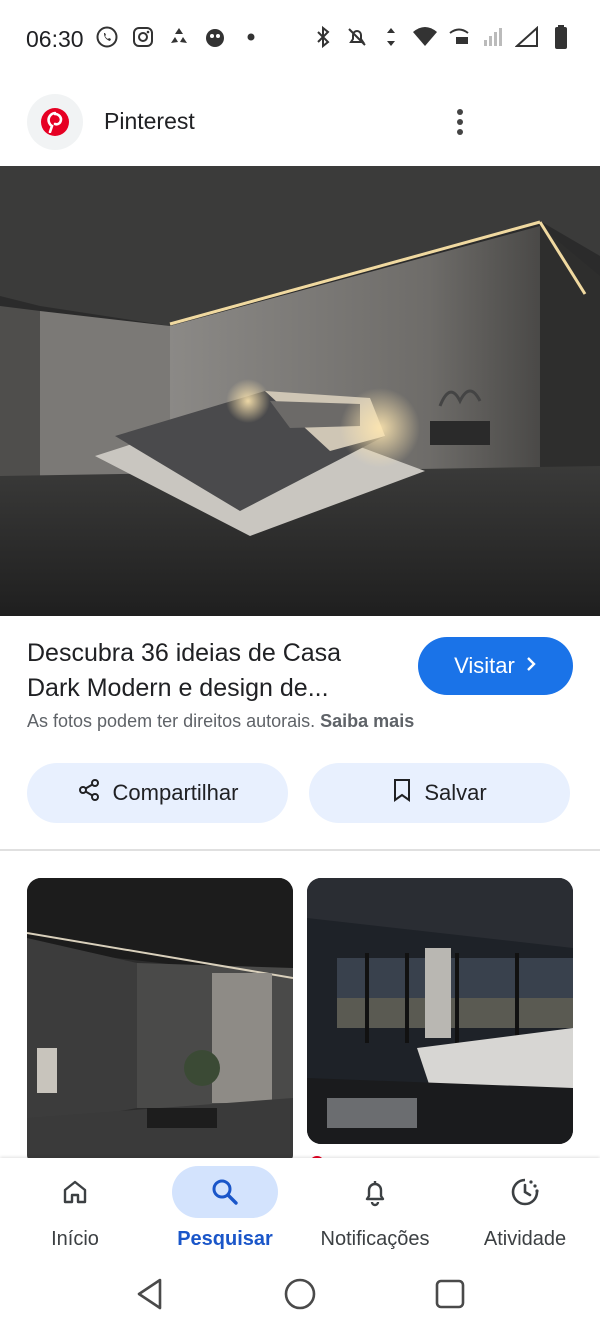  What do you see at coordinates (225, 1239) in the screenshot?
I see `nav-label: Pesquisar` at bounding box center [225, 1239].